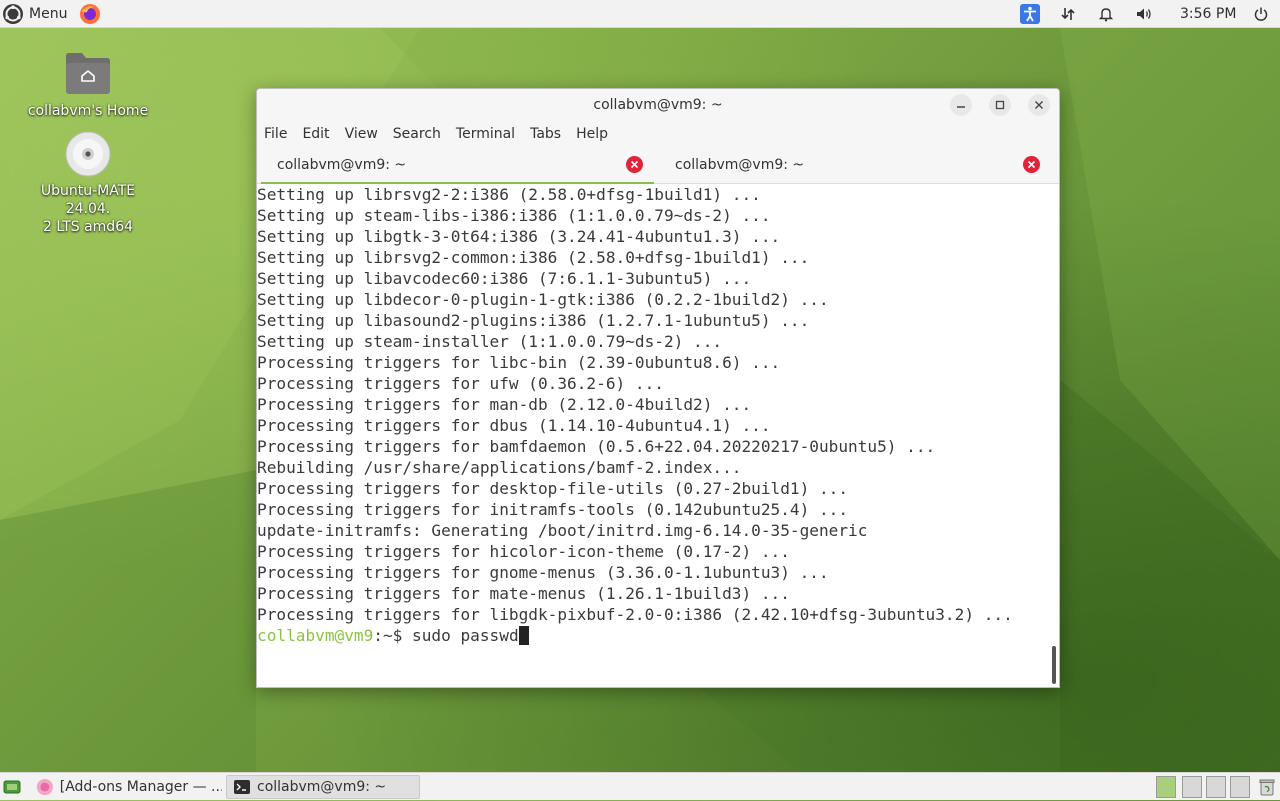 The image size is (1280, 801). I want to click on menu-help: Help, so click(592, 134).